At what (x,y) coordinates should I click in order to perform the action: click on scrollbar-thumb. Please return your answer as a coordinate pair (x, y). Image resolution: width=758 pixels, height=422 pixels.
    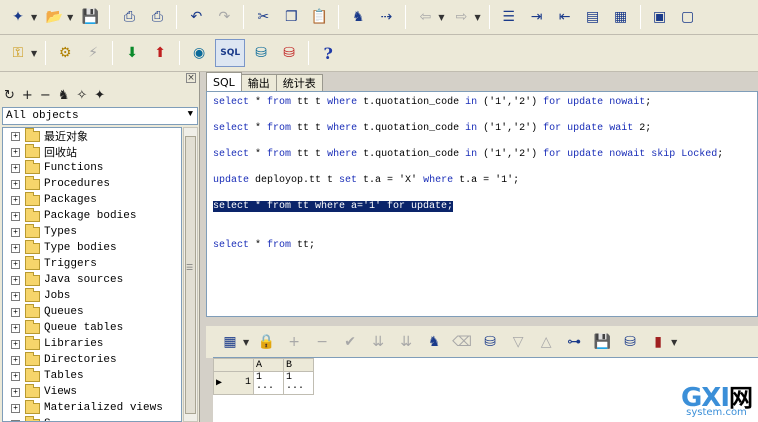
    Looking at the image, I should click on (190, 275).